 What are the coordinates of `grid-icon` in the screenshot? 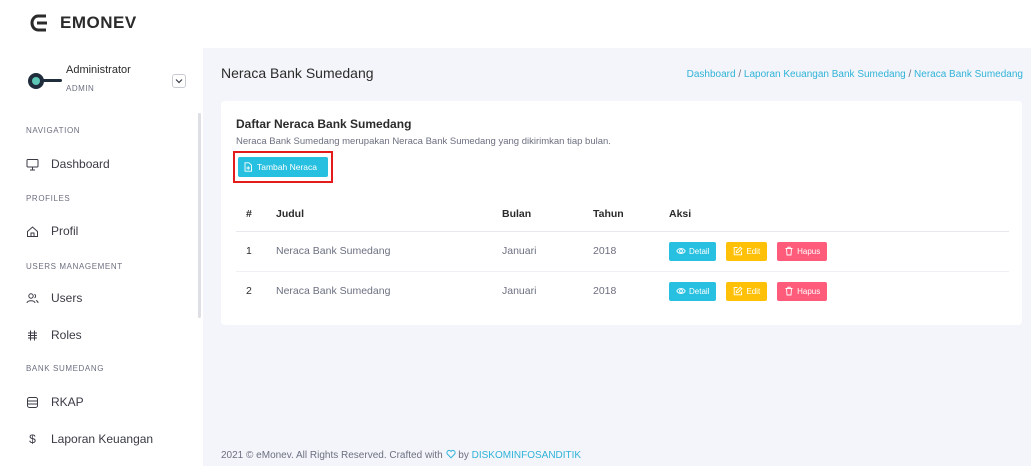 It's located at (32, 335).